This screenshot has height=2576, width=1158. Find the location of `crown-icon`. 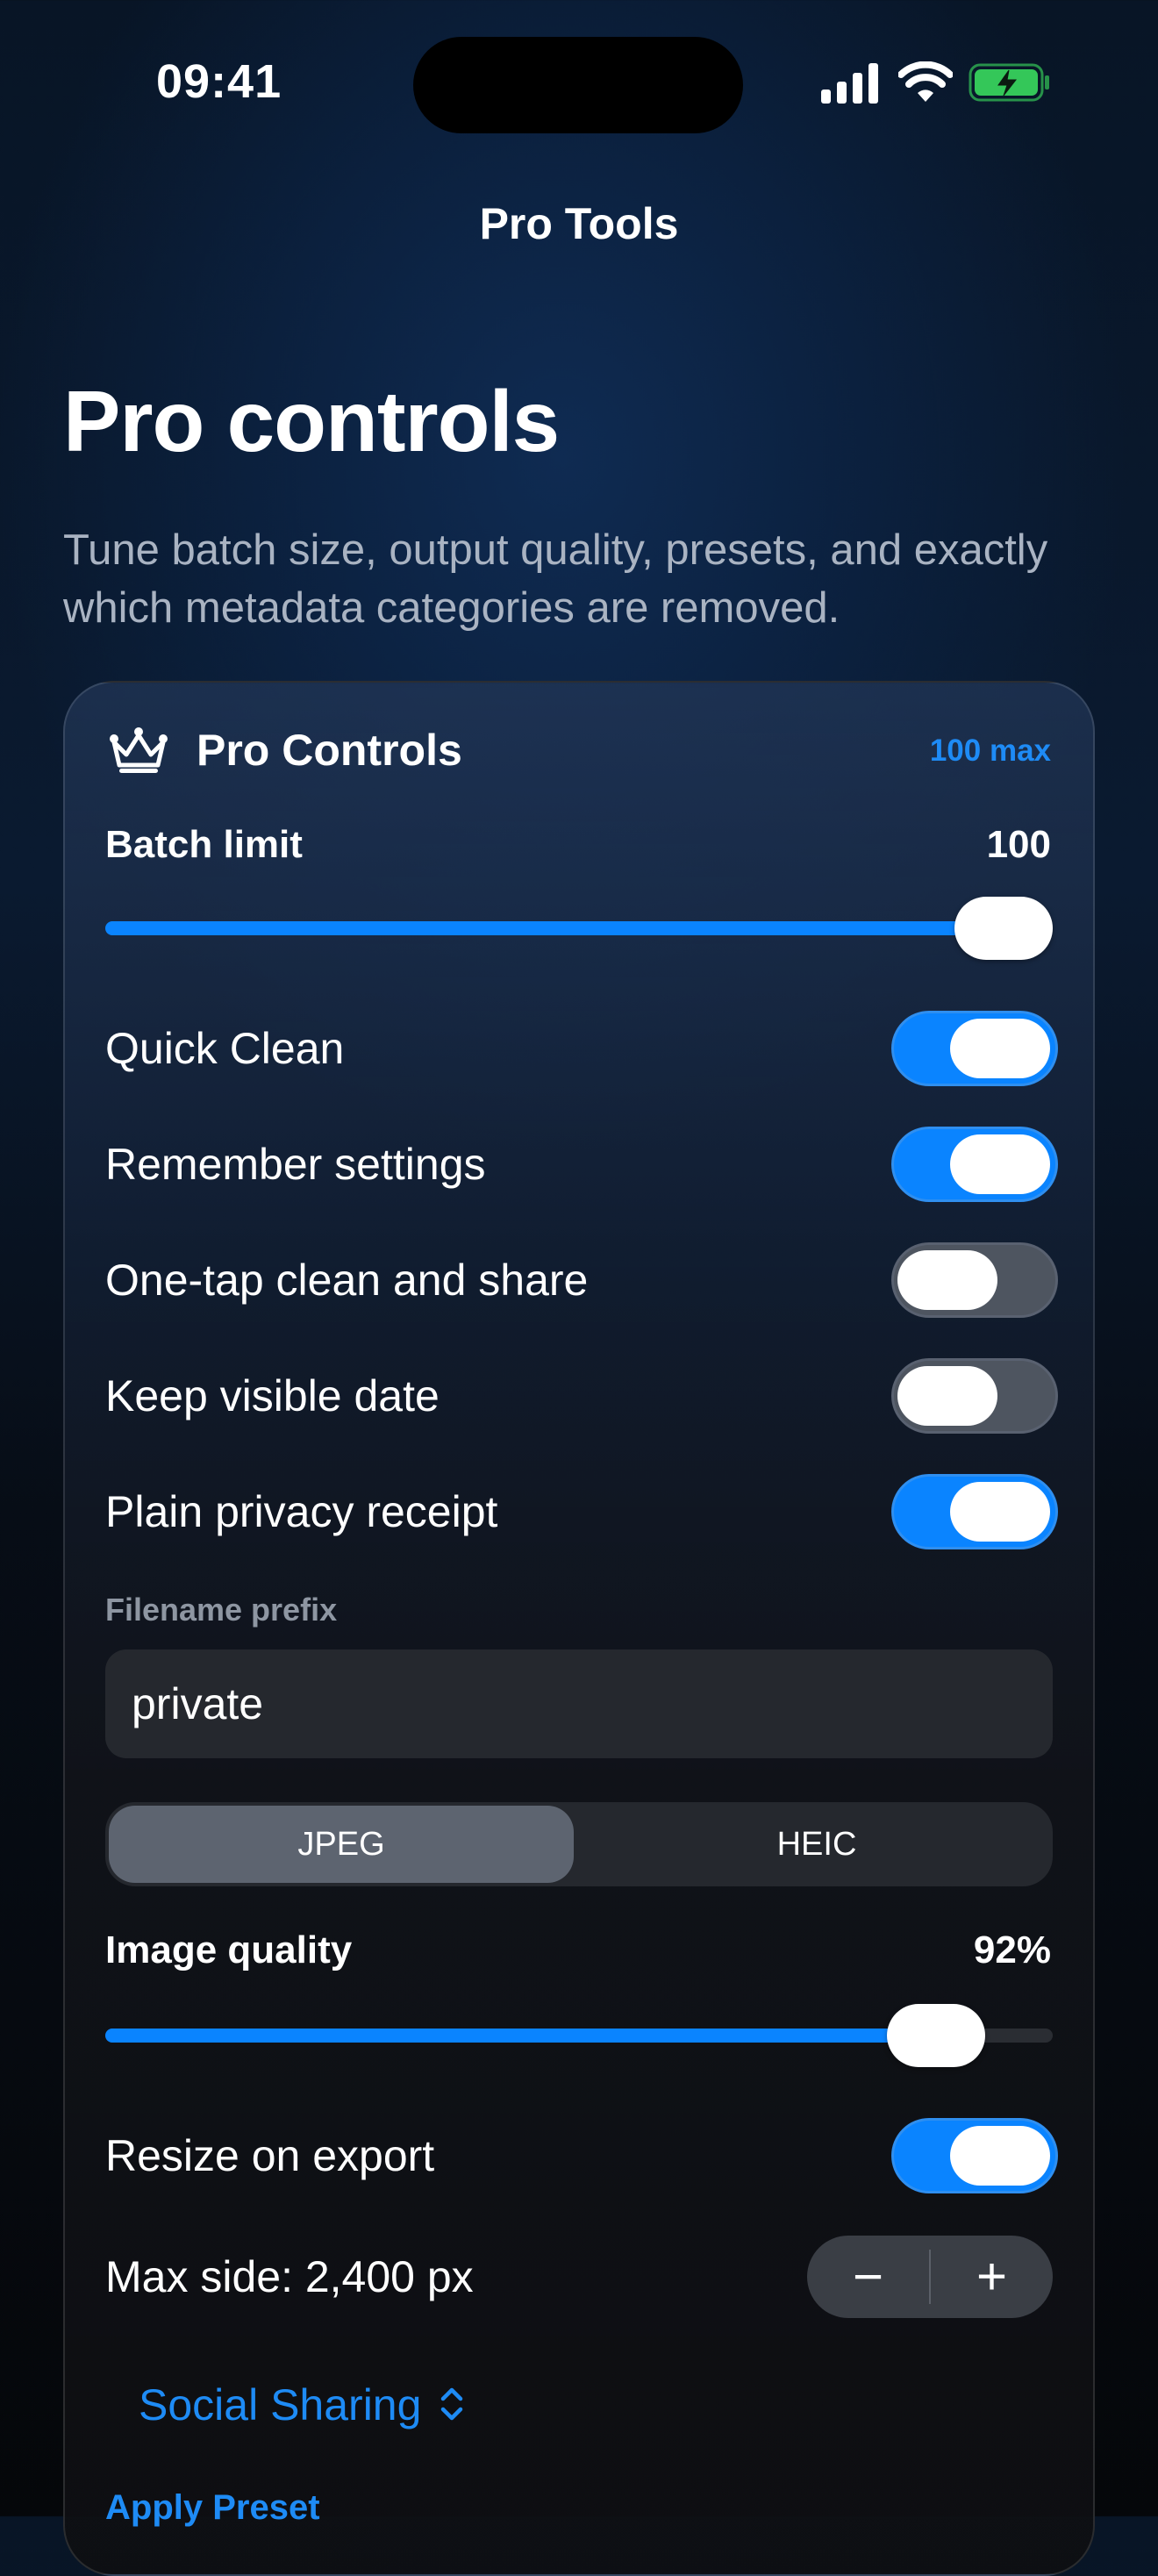

crown-icon is located at coordinates (139, 750).